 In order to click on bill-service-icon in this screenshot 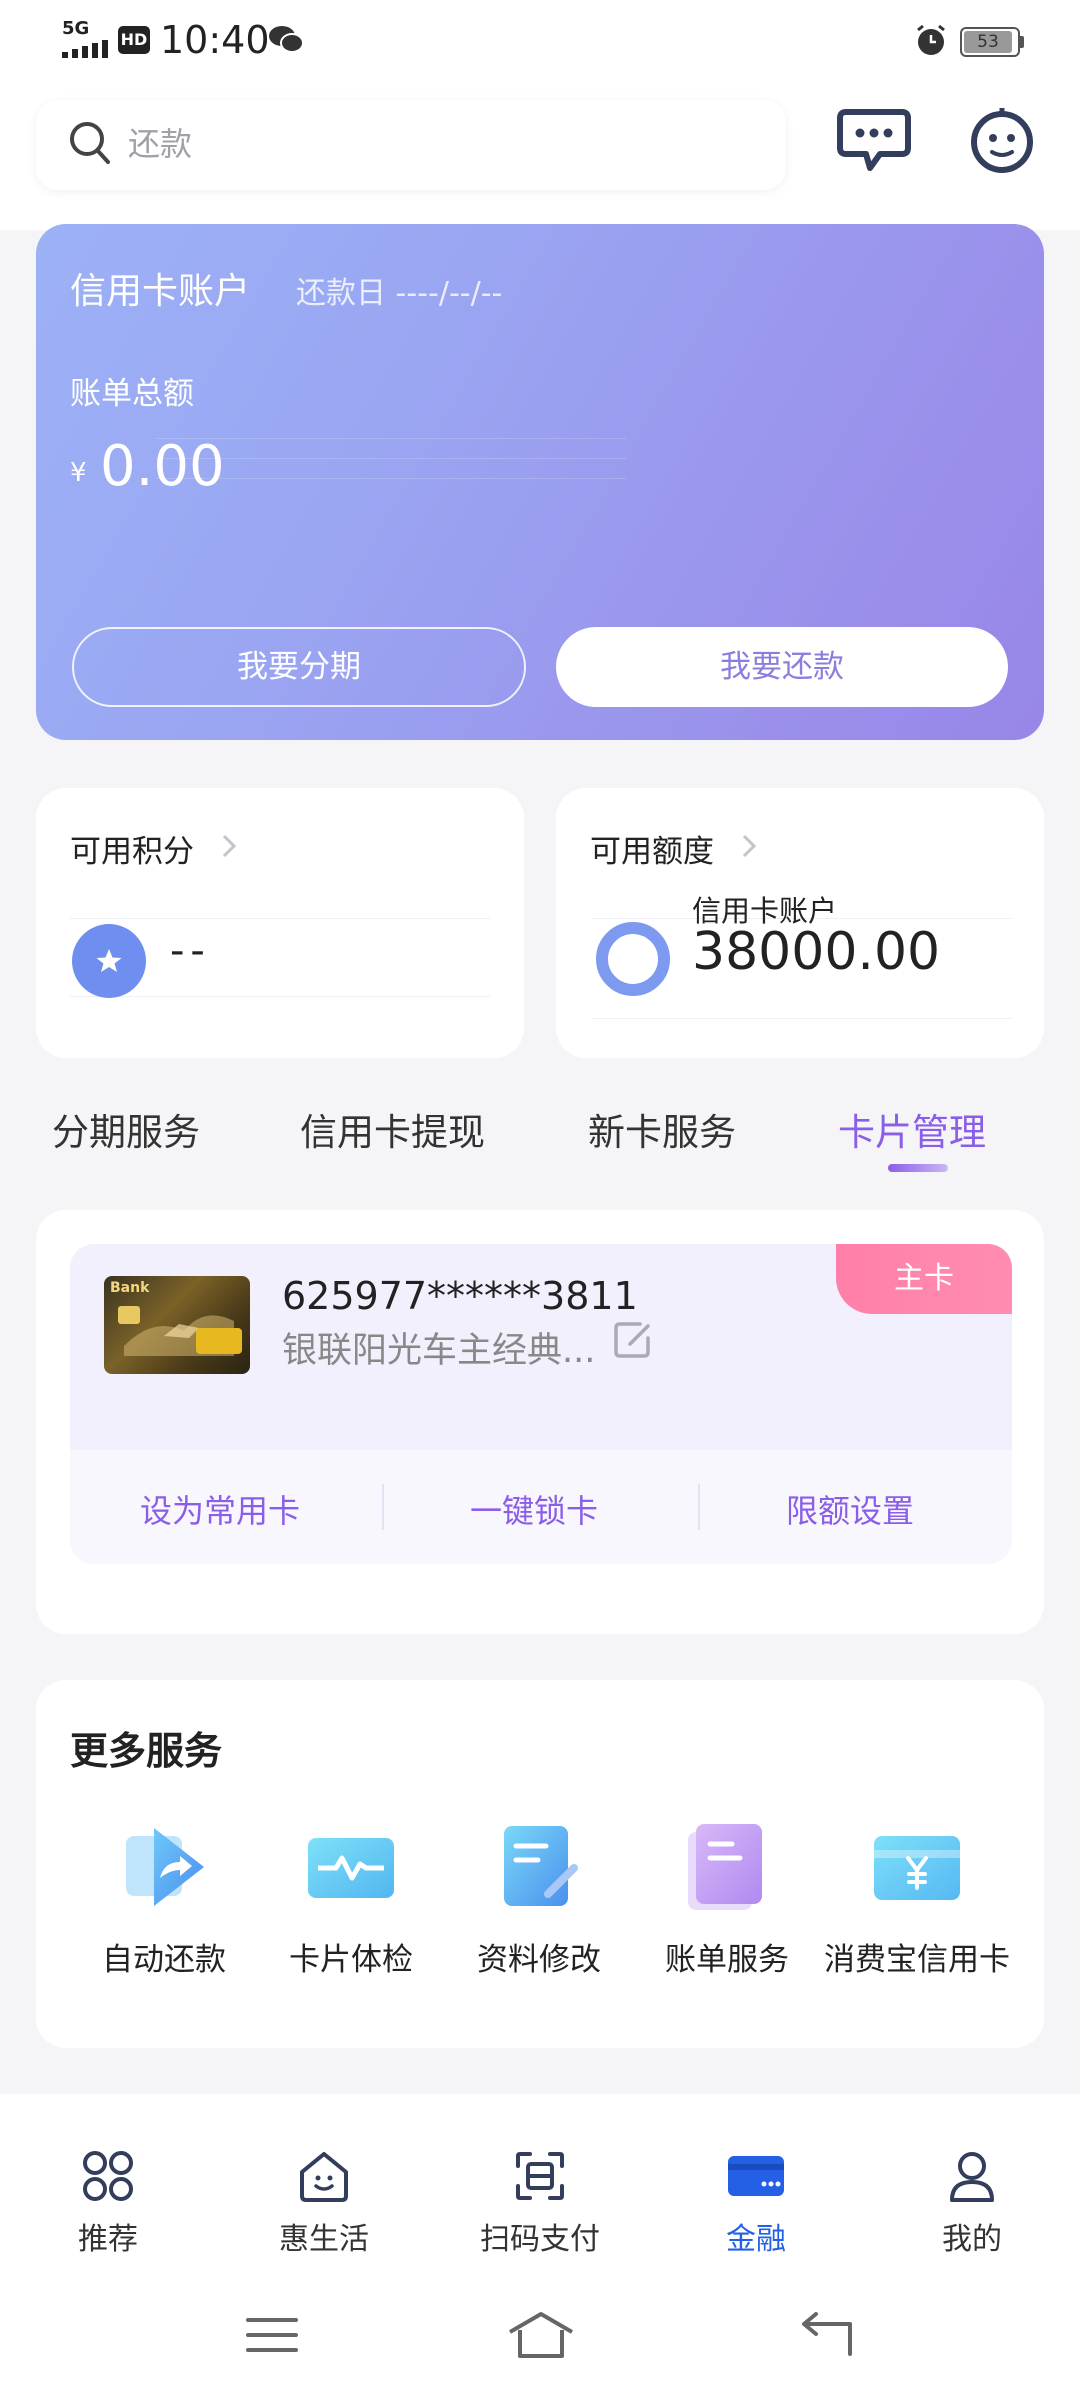, I will do `click(727, 1867)`.